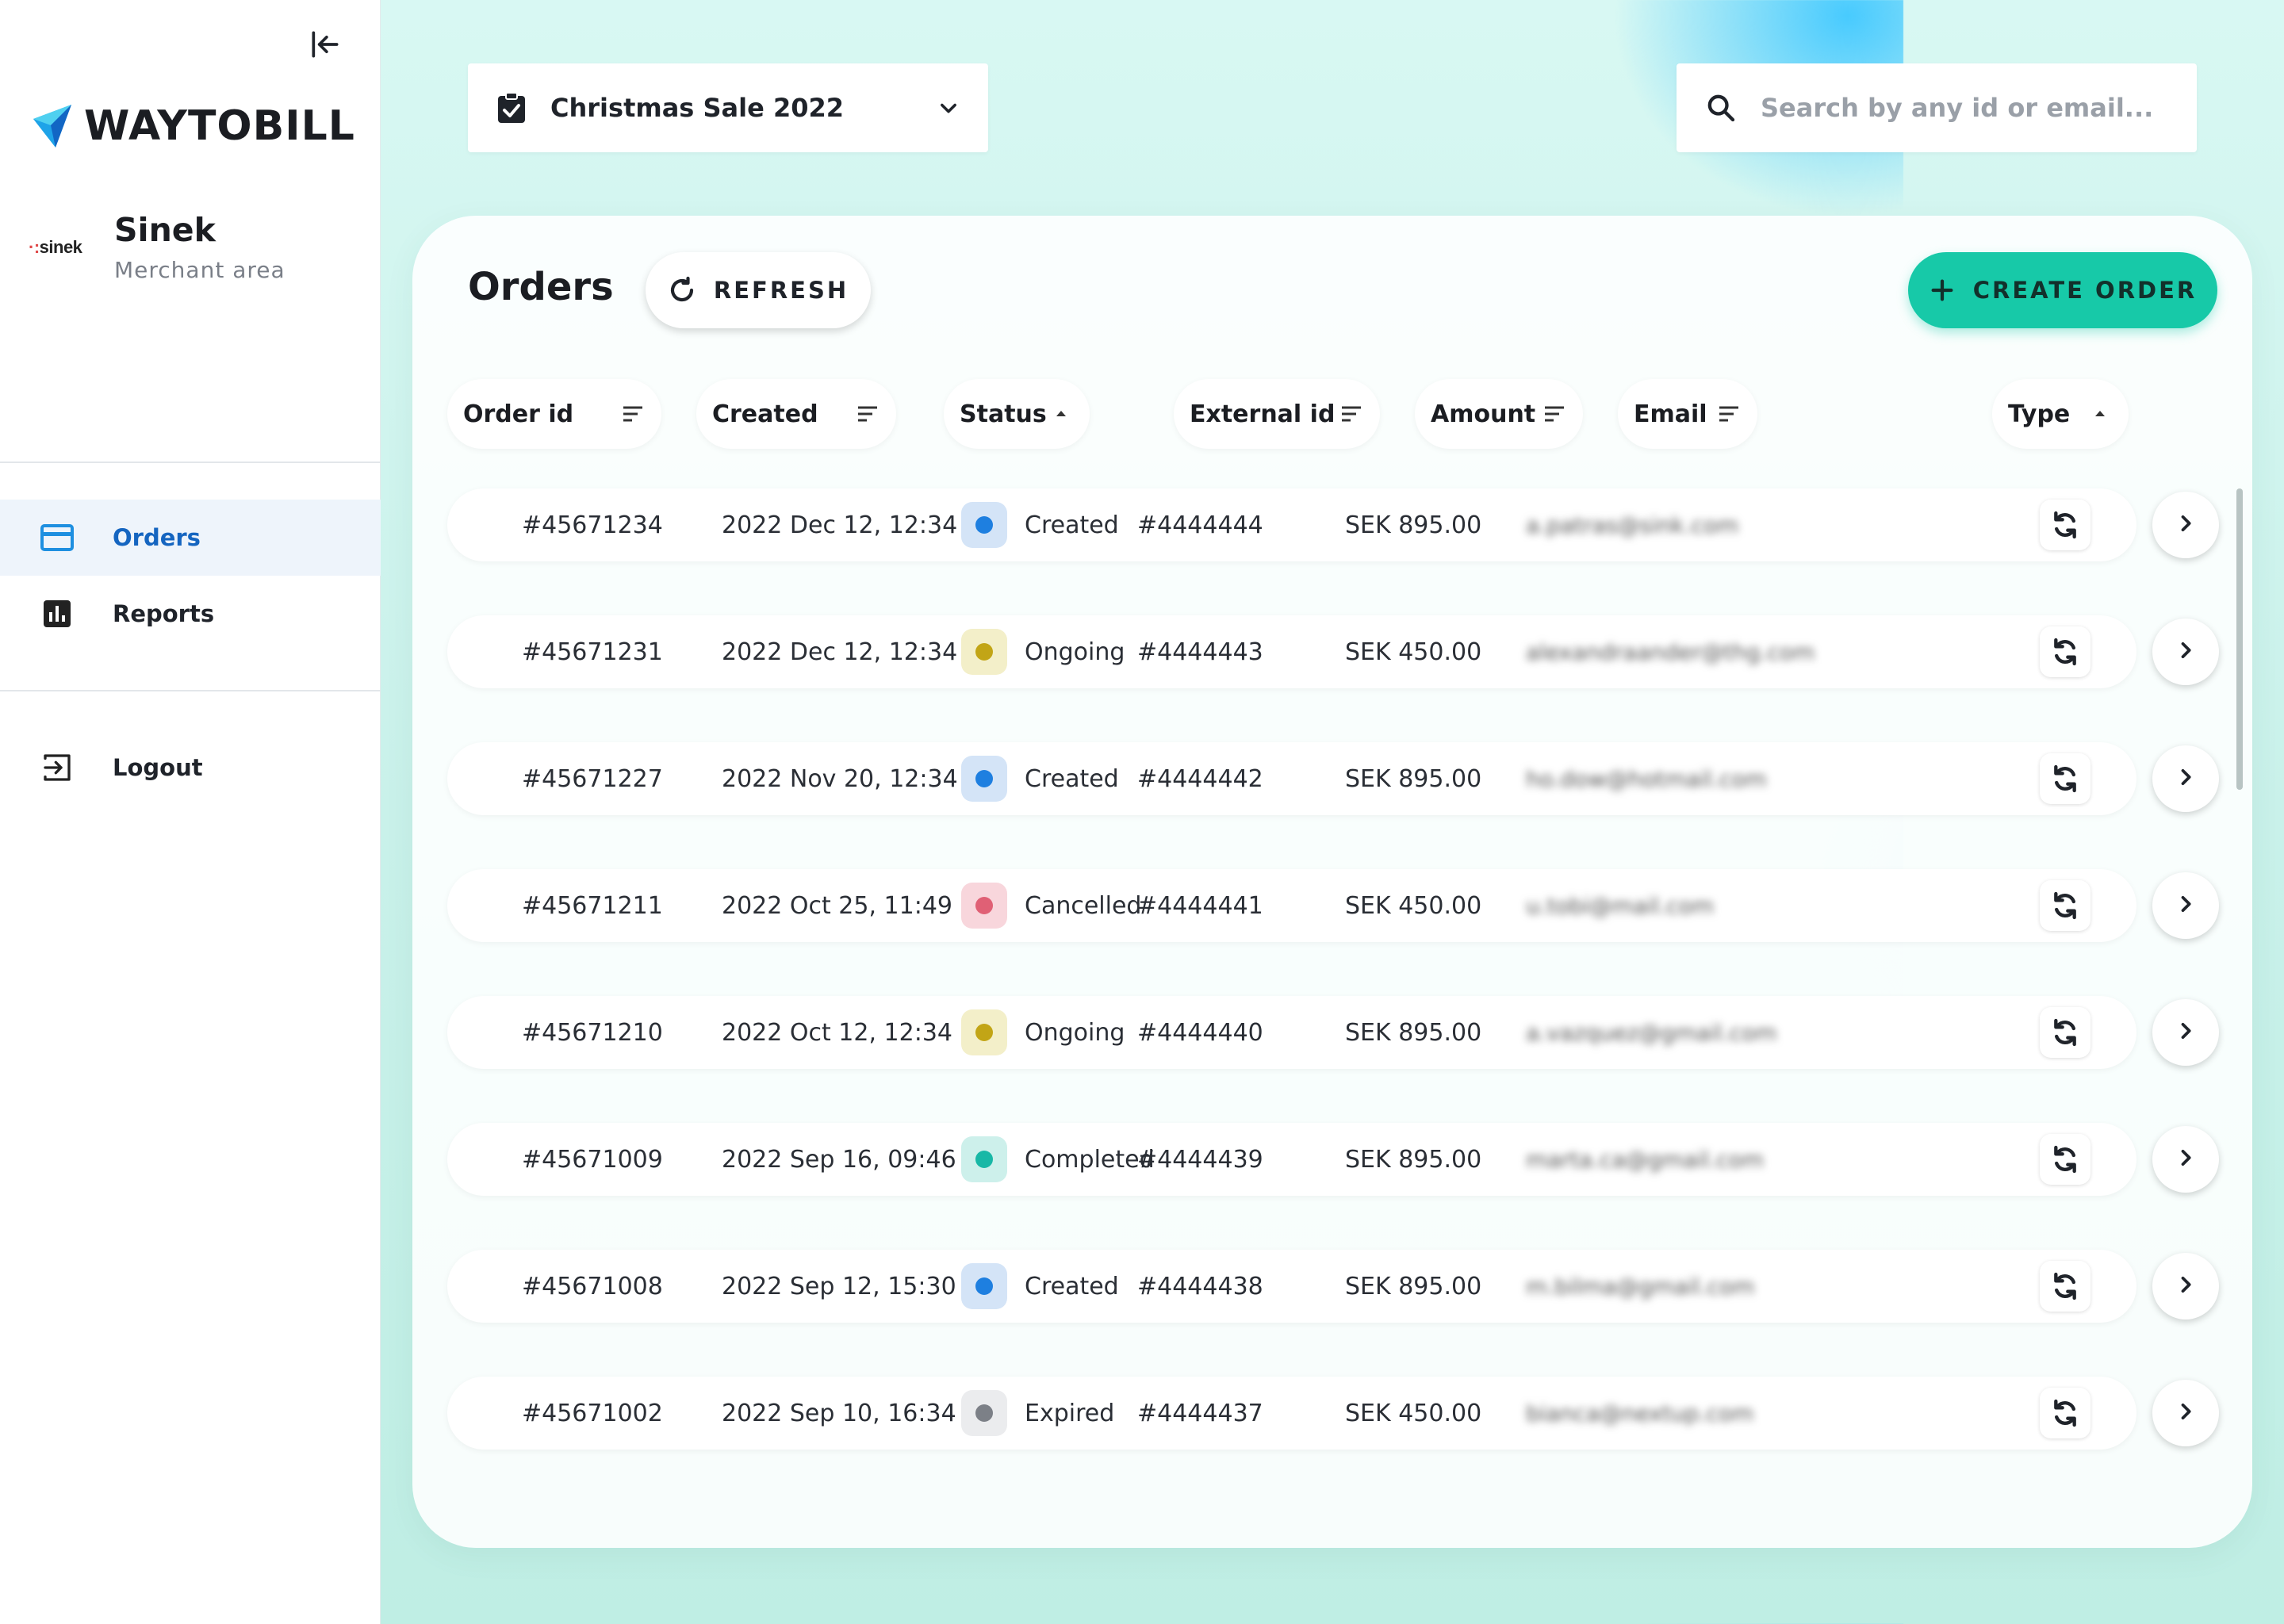 The height and width of the screenshot is (1624, 2284). Describe the element at coordinates (2239, 639) in the screenshot. I see `scrollbar` at that location.